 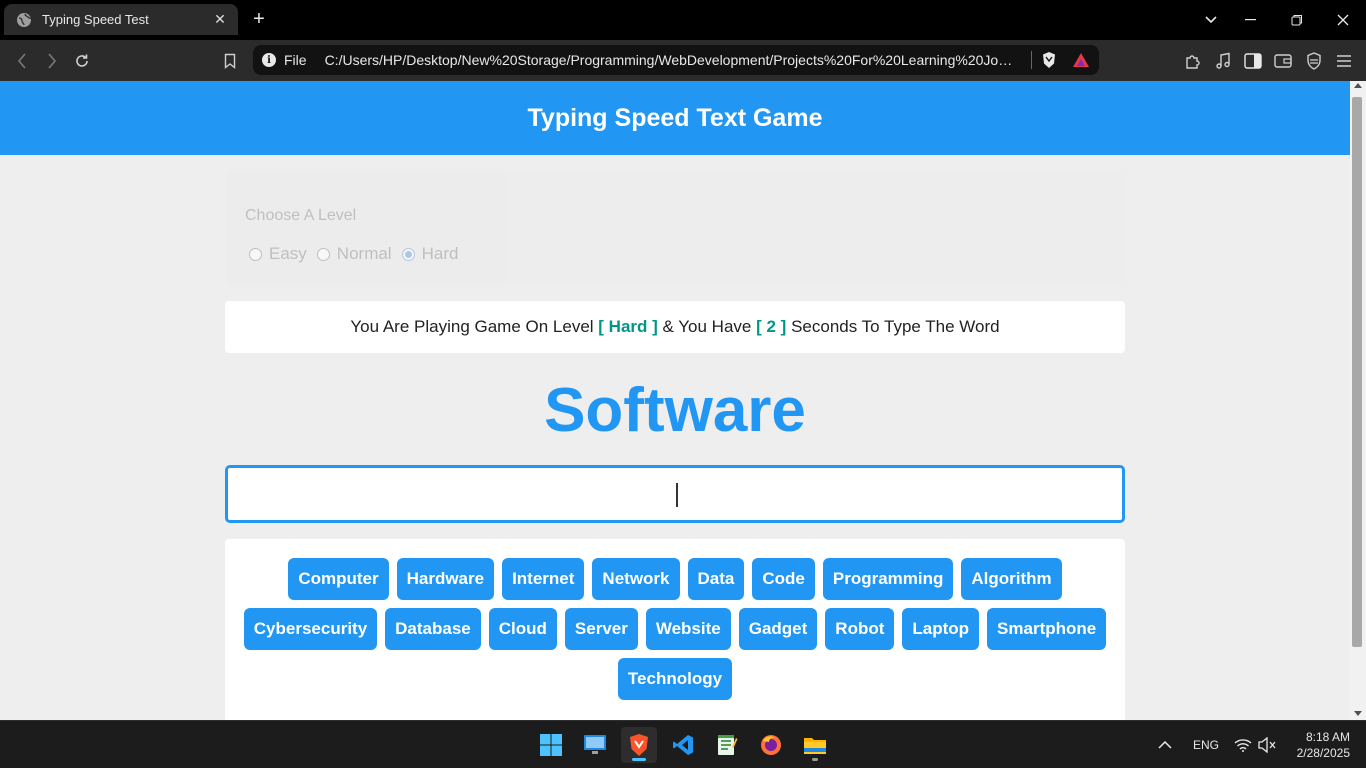 What do you see at coordinates (82, 61) in the screenshot?
I see `reload-icon` at bounding box center [82, 61].